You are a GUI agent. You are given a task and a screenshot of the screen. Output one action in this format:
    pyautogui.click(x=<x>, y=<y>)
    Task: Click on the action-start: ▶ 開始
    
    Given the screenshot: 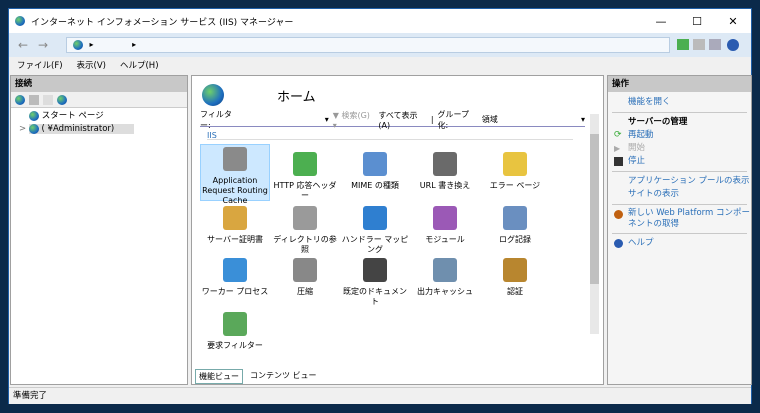 What is the action you would take?
    pyautogui.click(x=679, y=148)
    